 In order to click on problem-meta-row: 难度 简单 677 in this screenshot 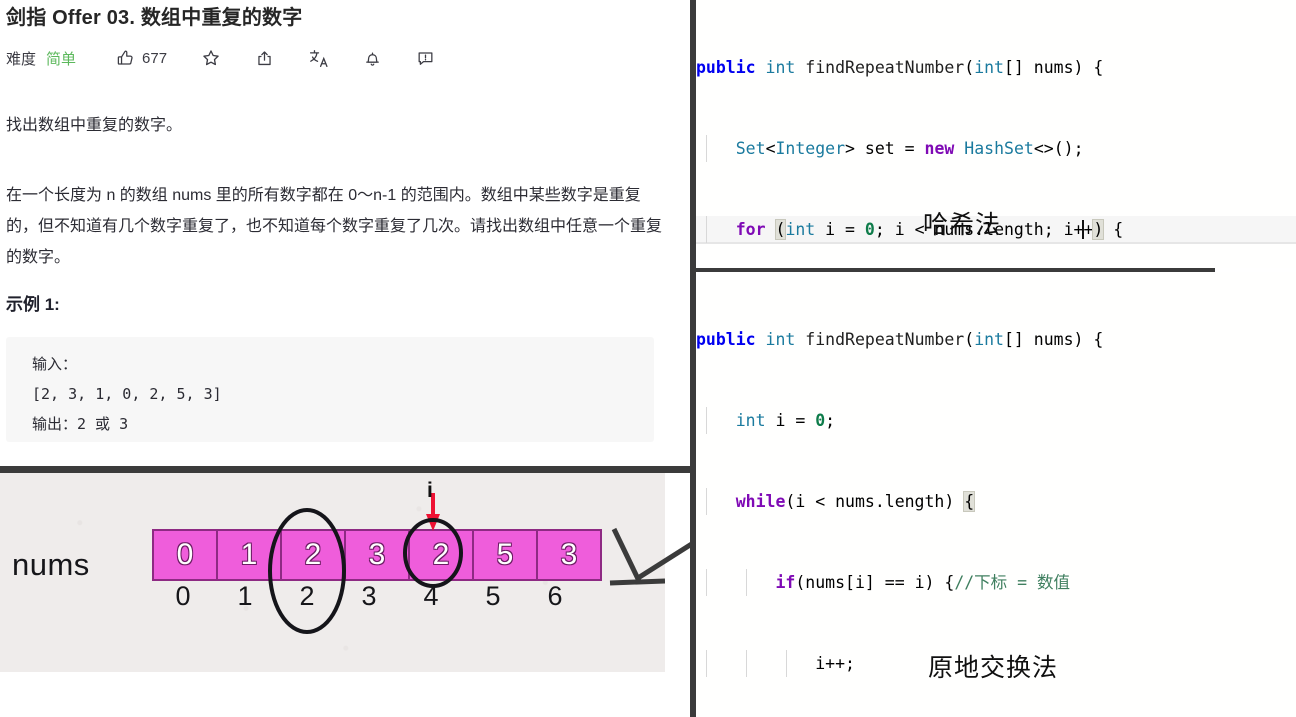, I will do `click(237, 58)`.